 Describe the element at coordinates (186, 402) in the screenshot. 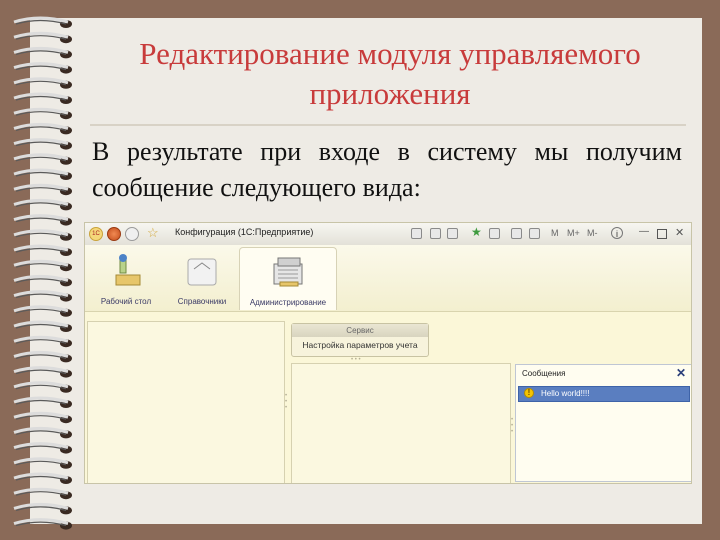

I see `left-panel` at that location.